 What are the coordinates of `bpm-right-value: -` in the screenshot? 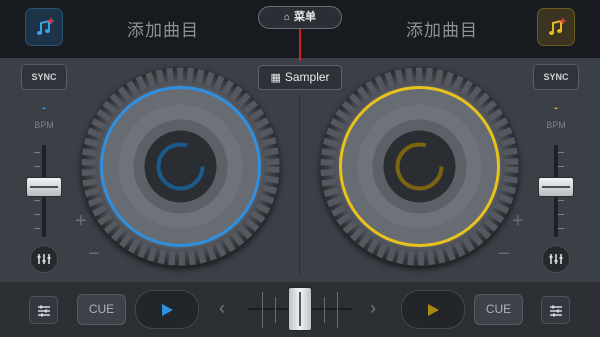 It's located at (556, 108).